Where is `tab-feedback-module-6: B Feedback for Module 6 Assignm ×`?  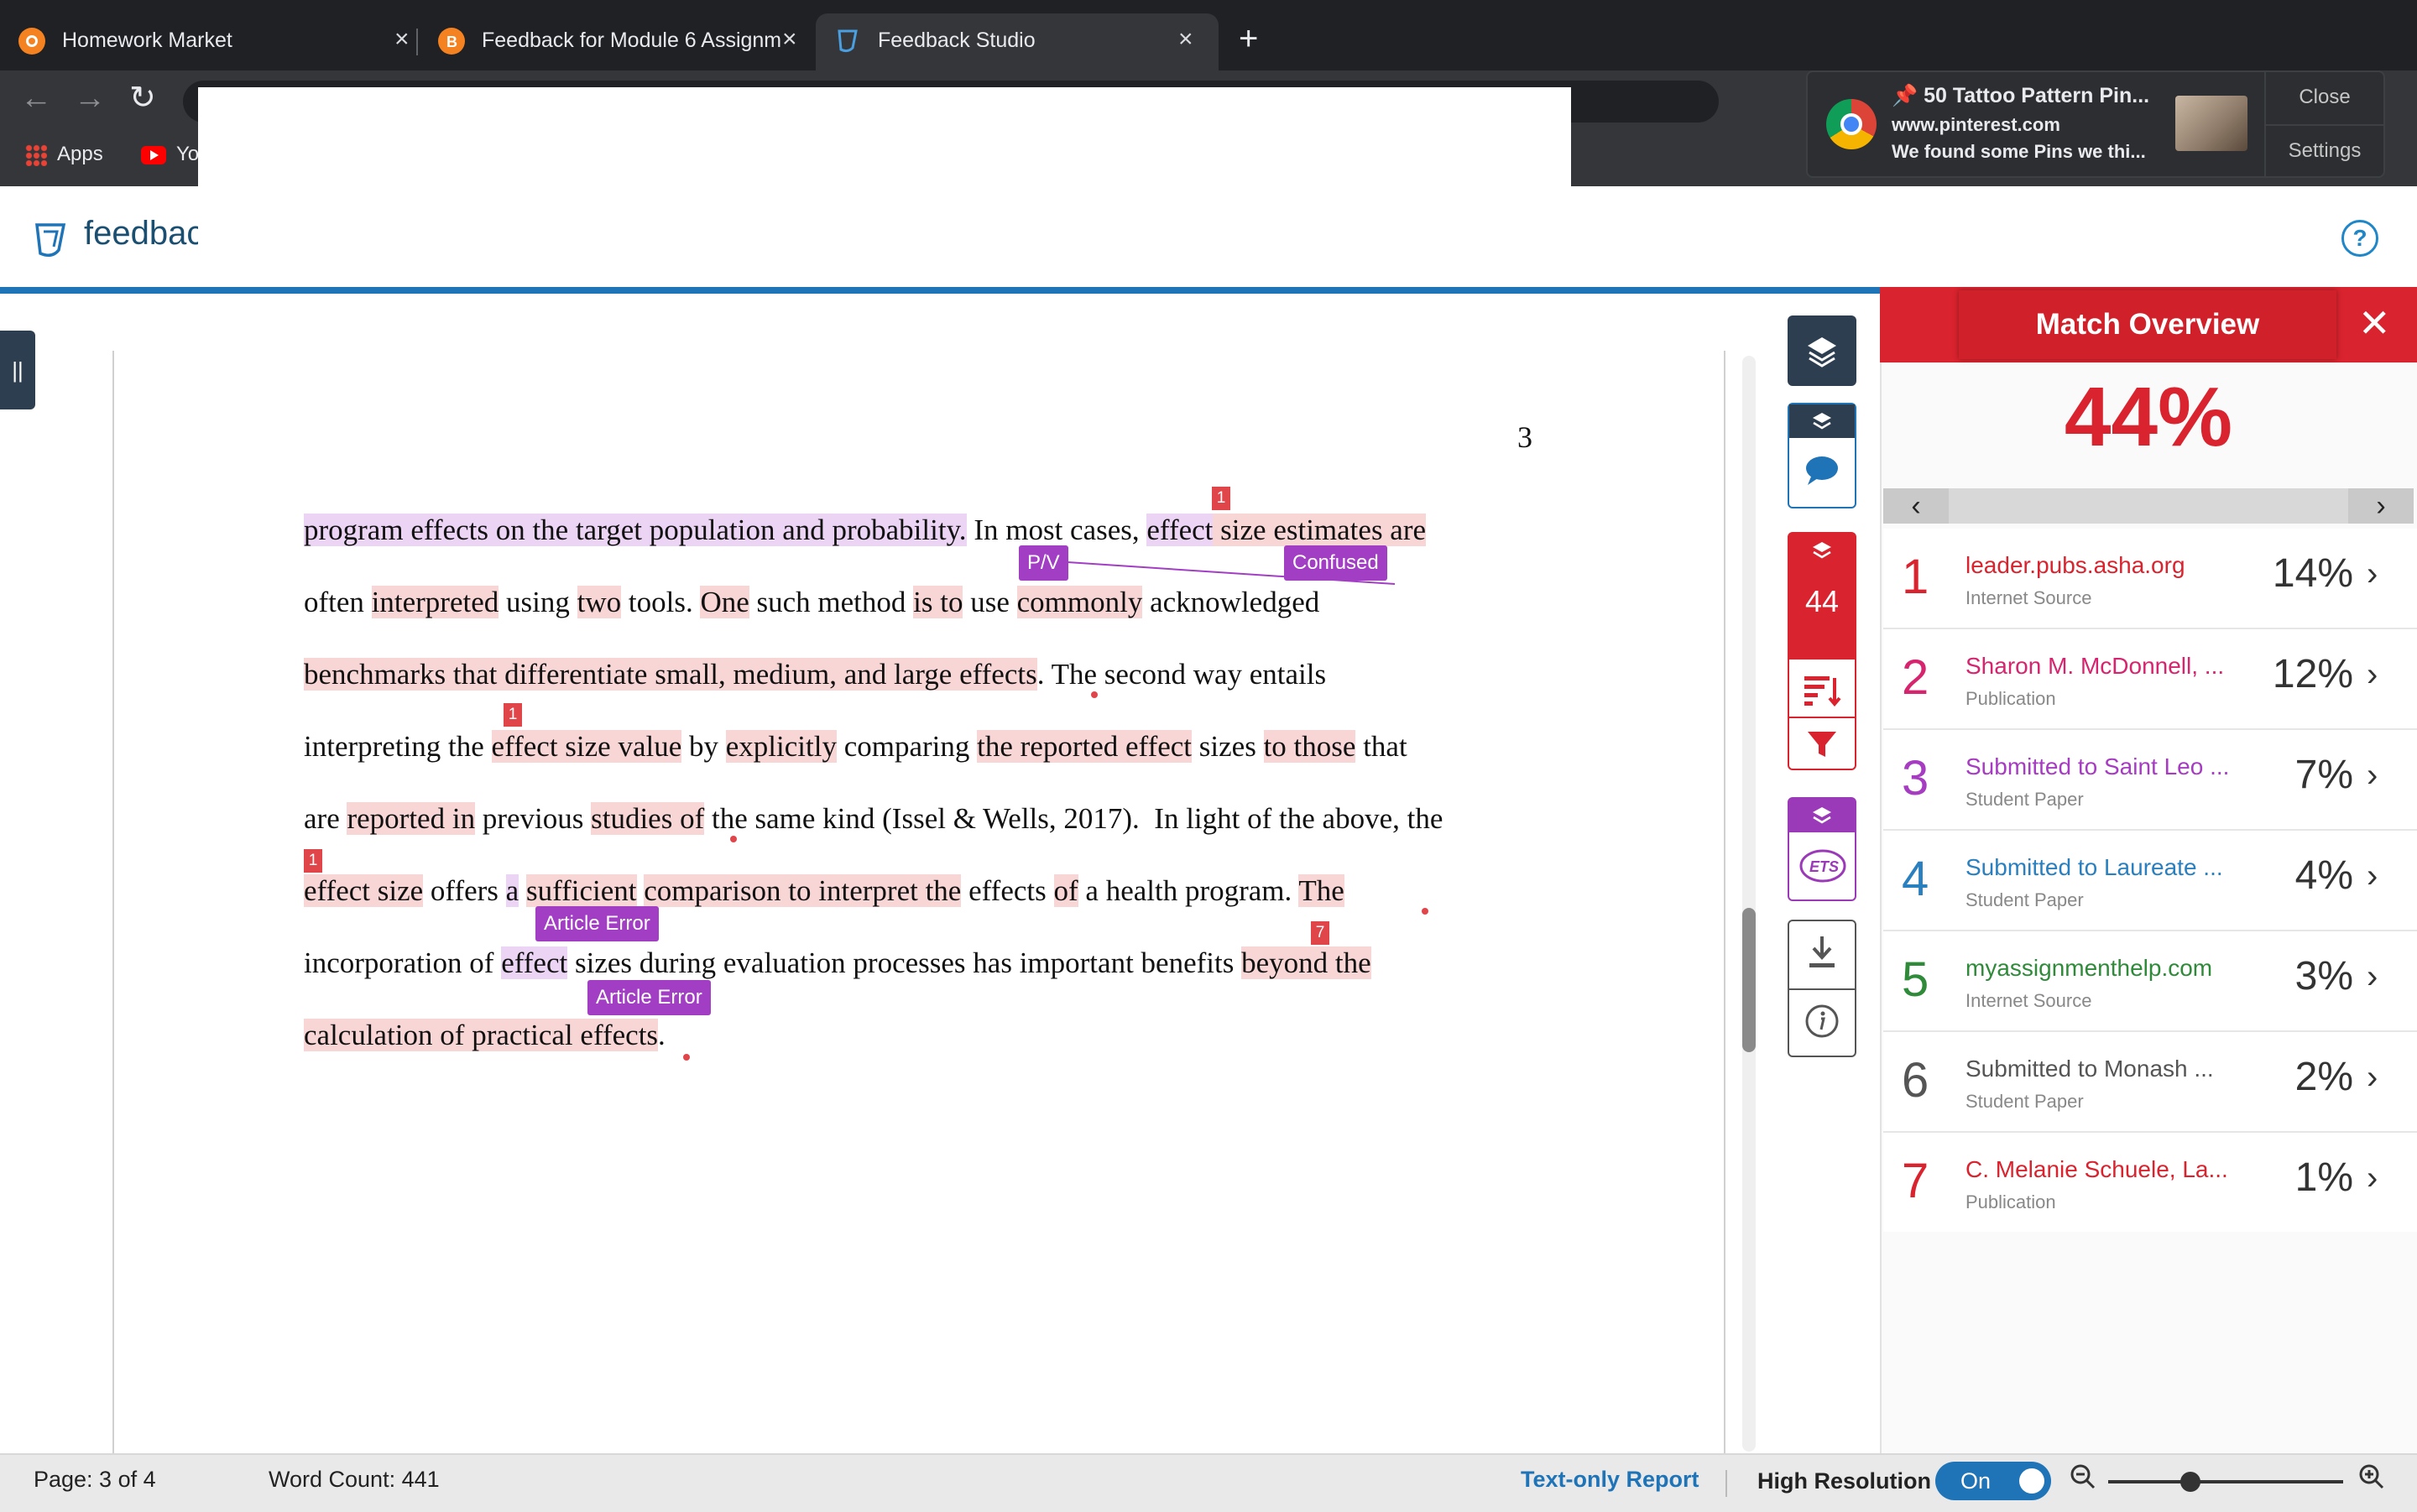 tab-feedback-module-6: B Feedback for Module 6 Assignm × is located at coordinates (617, 42).